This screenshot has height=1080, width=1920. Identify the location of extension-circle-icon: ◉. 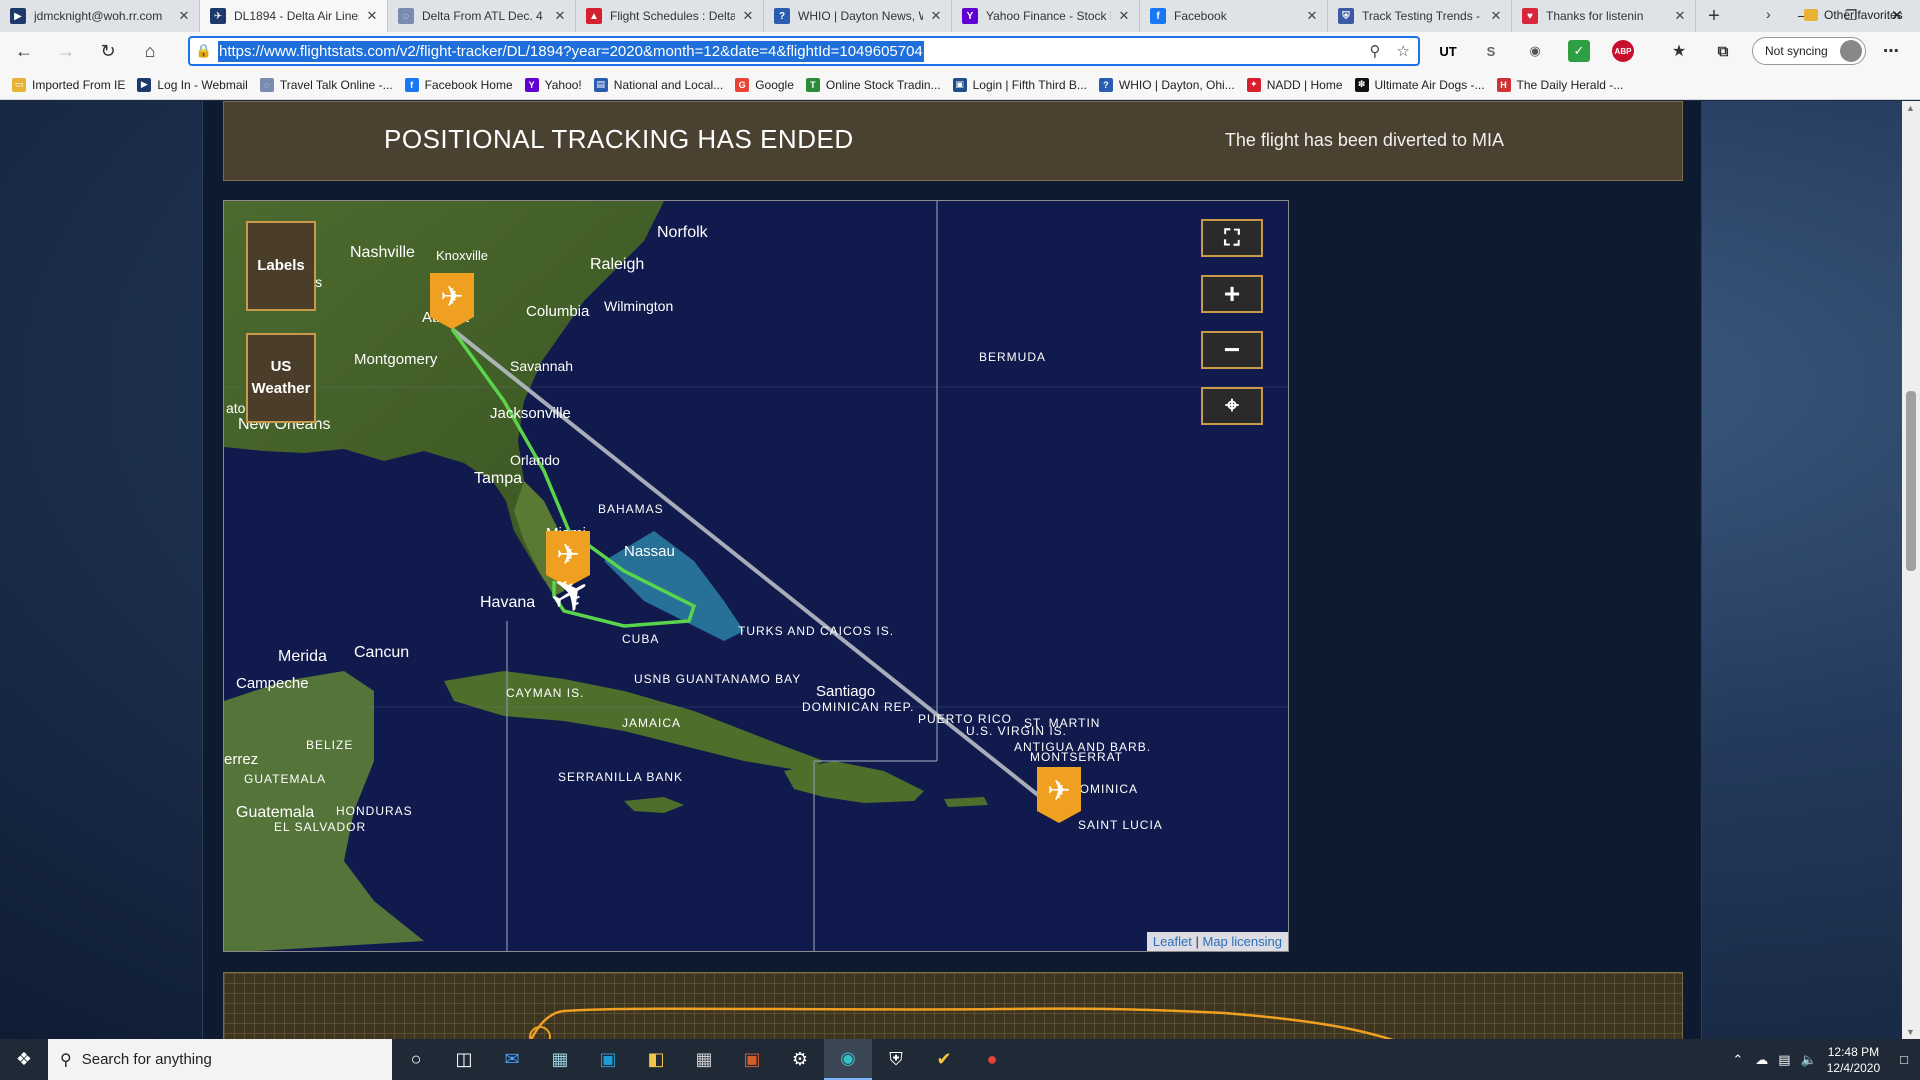
(1535, 51).